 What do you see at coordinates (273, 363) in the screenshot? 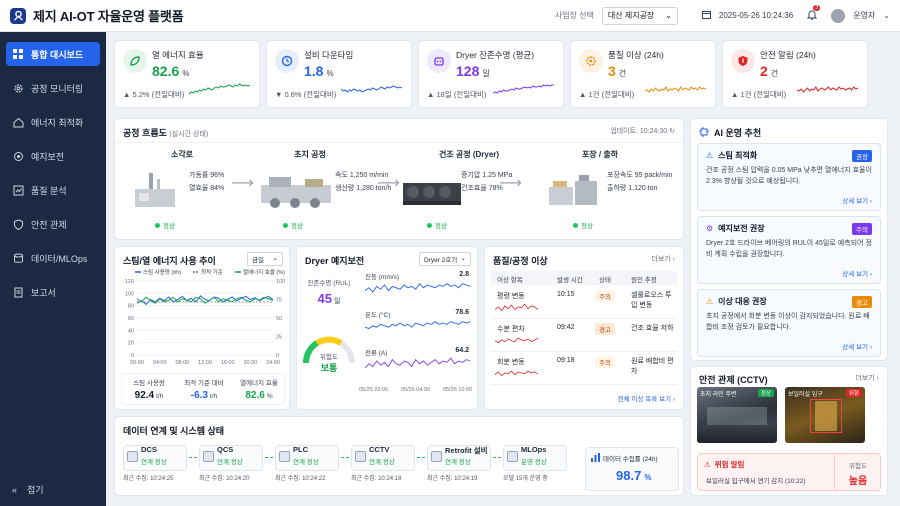
I see `x-tick-label: 24:00` at bounding box center [273, 363].